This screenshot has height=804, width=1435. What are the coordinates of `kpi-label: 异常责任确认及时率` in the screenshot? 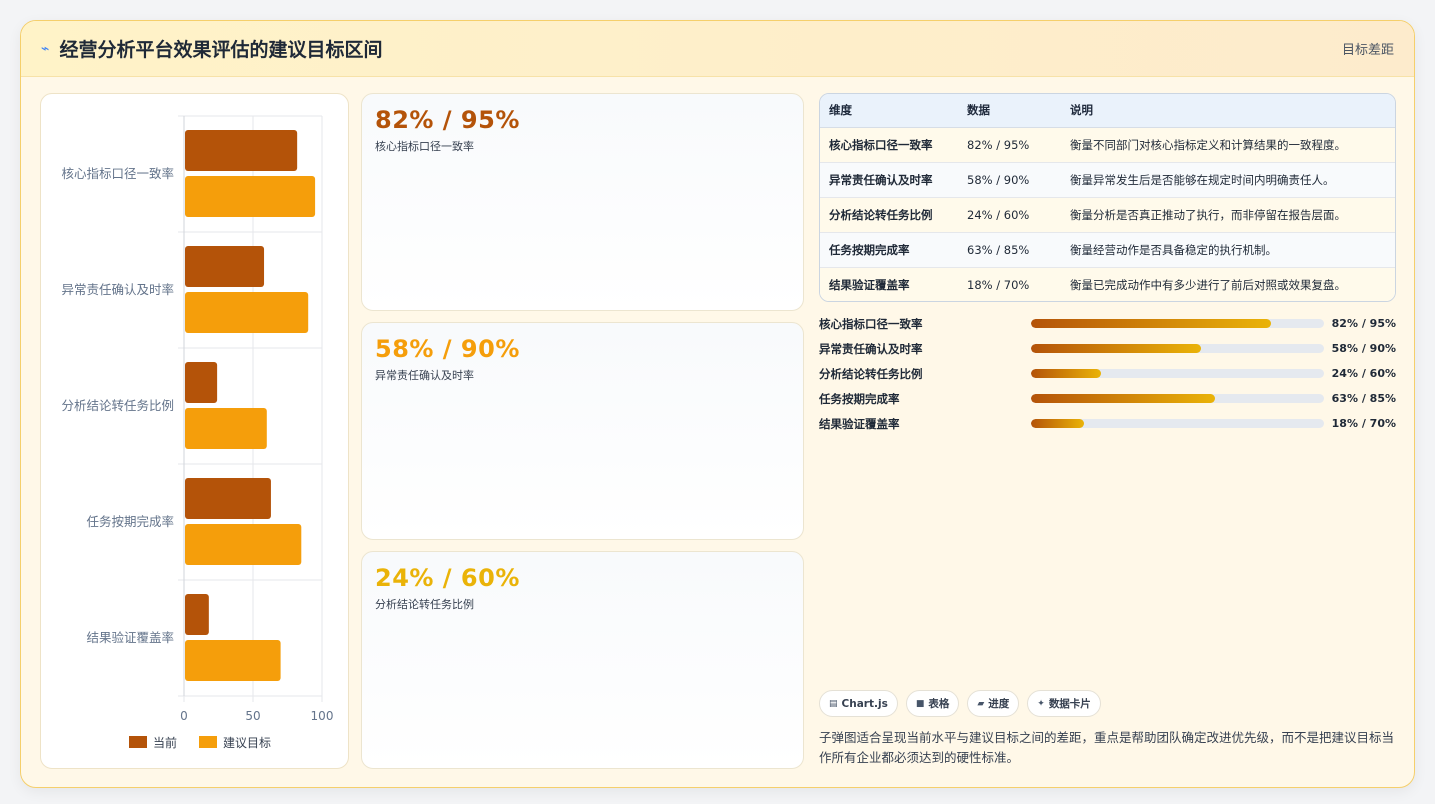 It's located at (424, 375).